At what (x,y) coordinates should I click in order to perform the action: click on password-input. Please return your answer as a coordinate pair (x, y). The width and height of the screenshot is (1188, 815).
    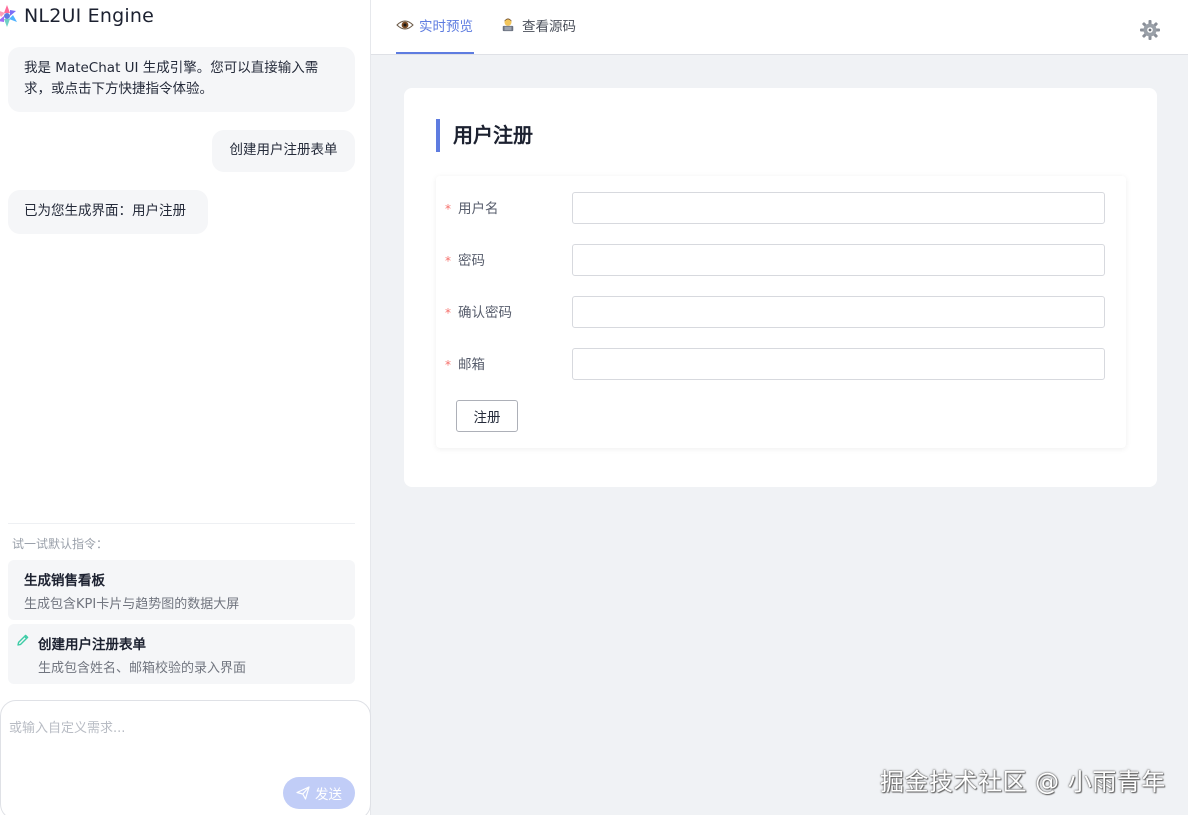
    Looking at the image, I should click on (838, 260).